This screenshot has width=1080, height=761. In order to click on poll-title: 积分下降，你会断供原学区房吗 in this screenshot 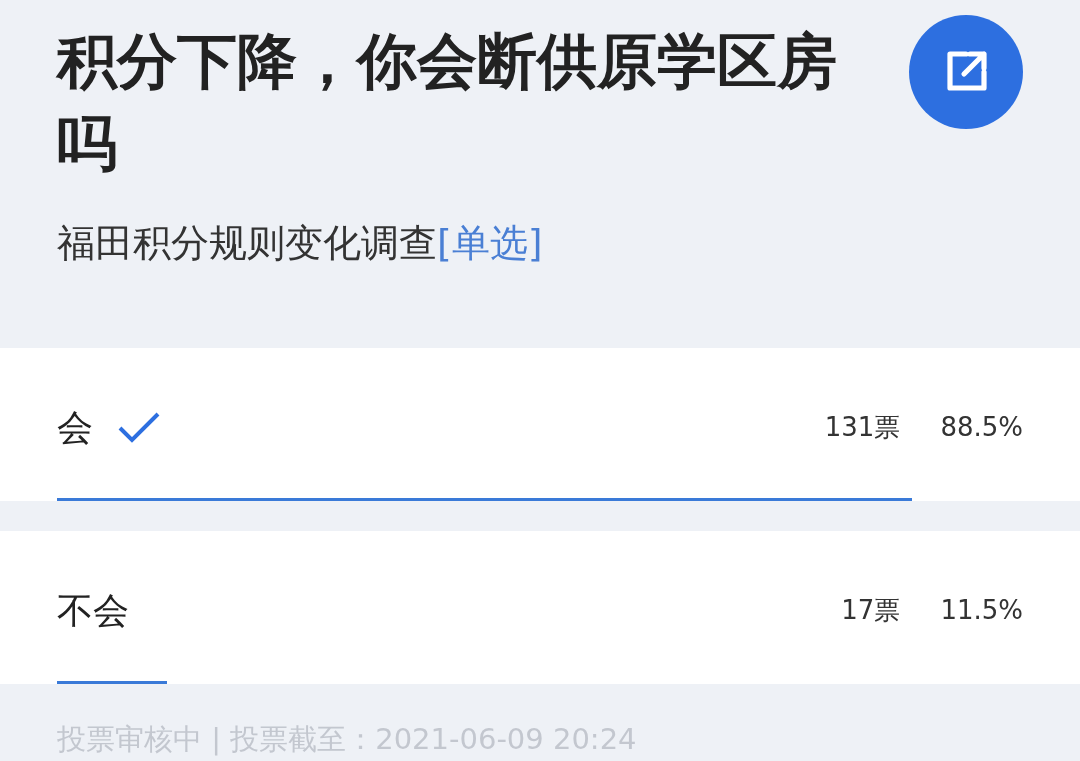, I will do `click(447, 102)`.